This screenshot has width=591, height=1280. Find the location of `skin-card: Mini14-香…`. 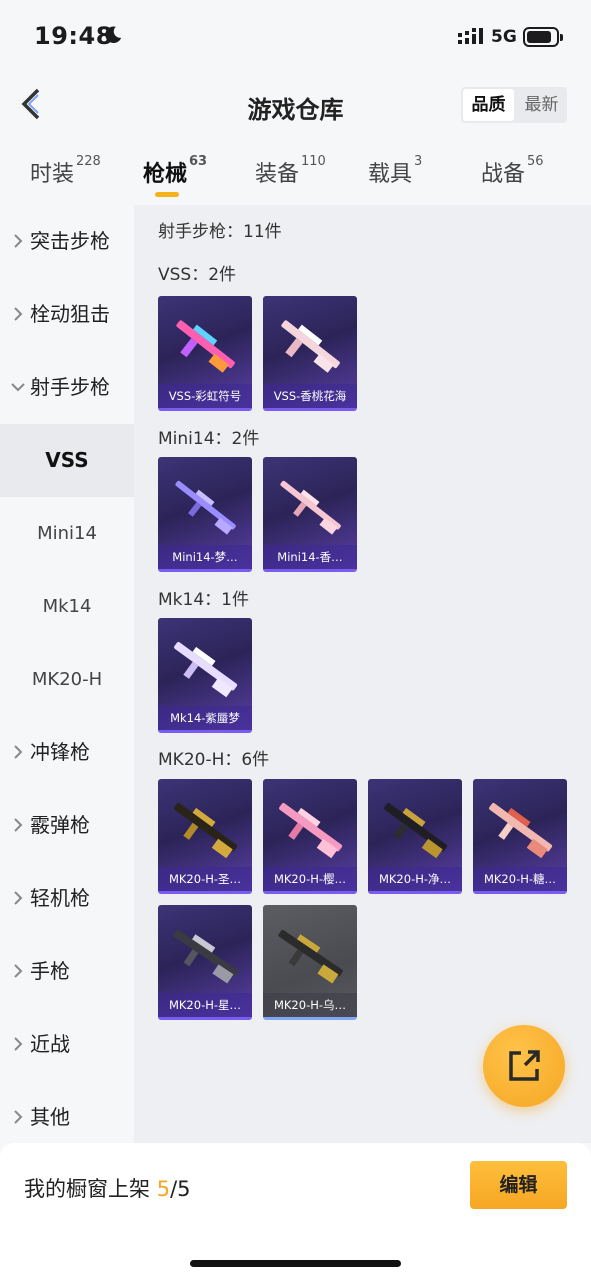

skin-card: Mini14-香… is located at coordinates (310, 514).